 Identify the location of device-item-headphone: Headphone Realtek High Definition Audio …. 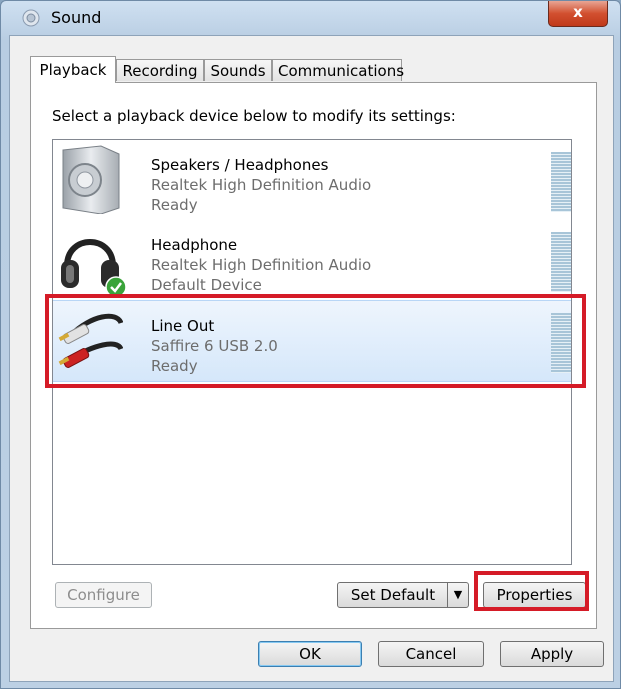
(312, 260).